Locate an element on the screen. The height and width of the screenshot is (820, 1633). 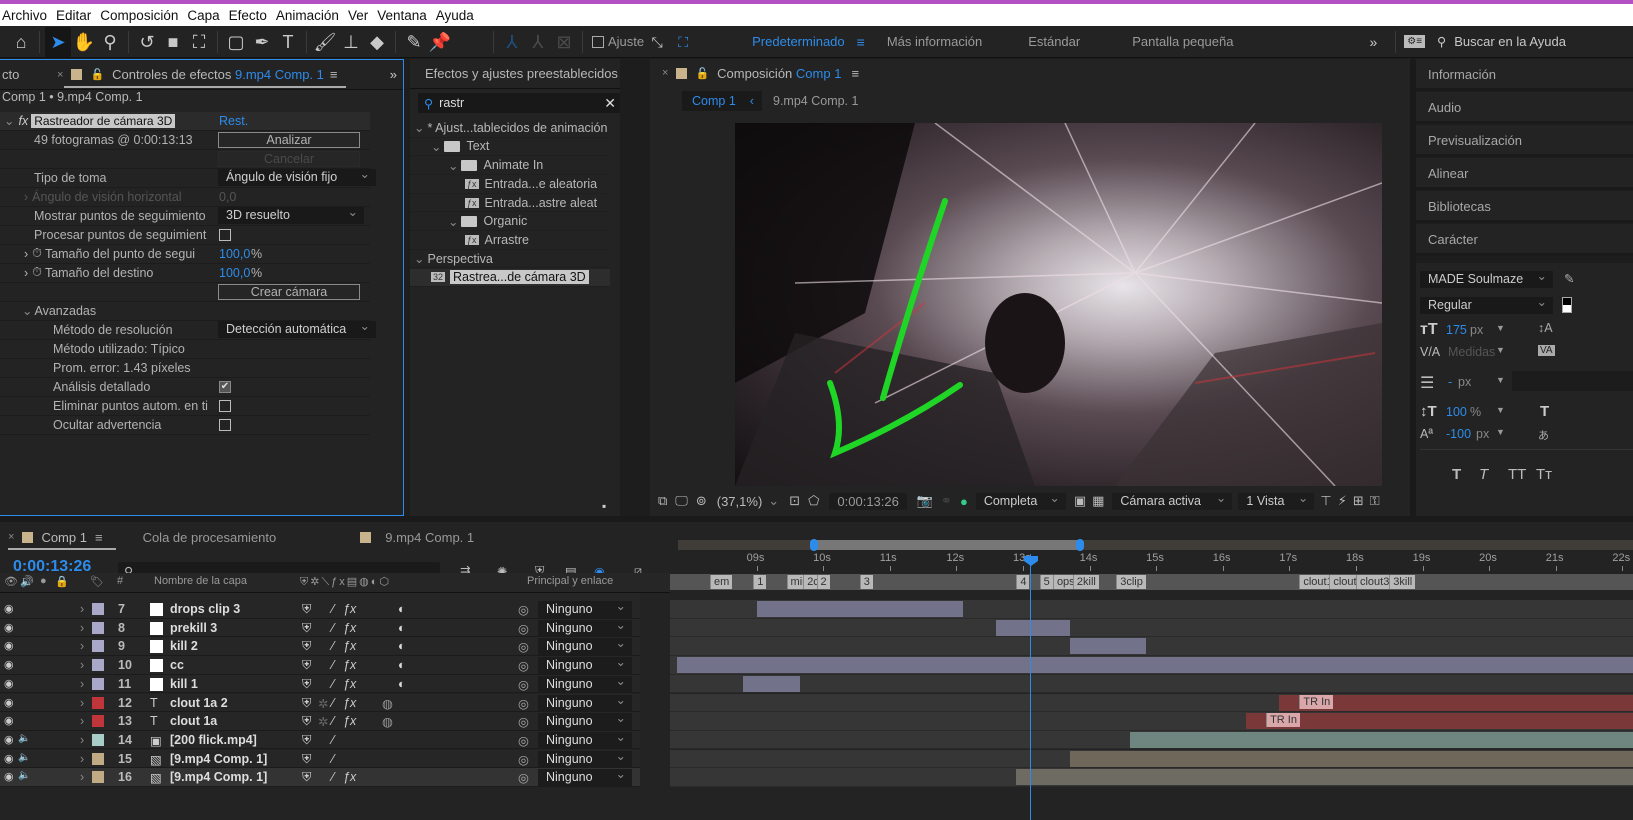
layer-row: ◉ › 7 □ drops clip 3 ⛨ ⁄ ƒx ◐ ◎ Ninguno is located at coordinates (320, 608).